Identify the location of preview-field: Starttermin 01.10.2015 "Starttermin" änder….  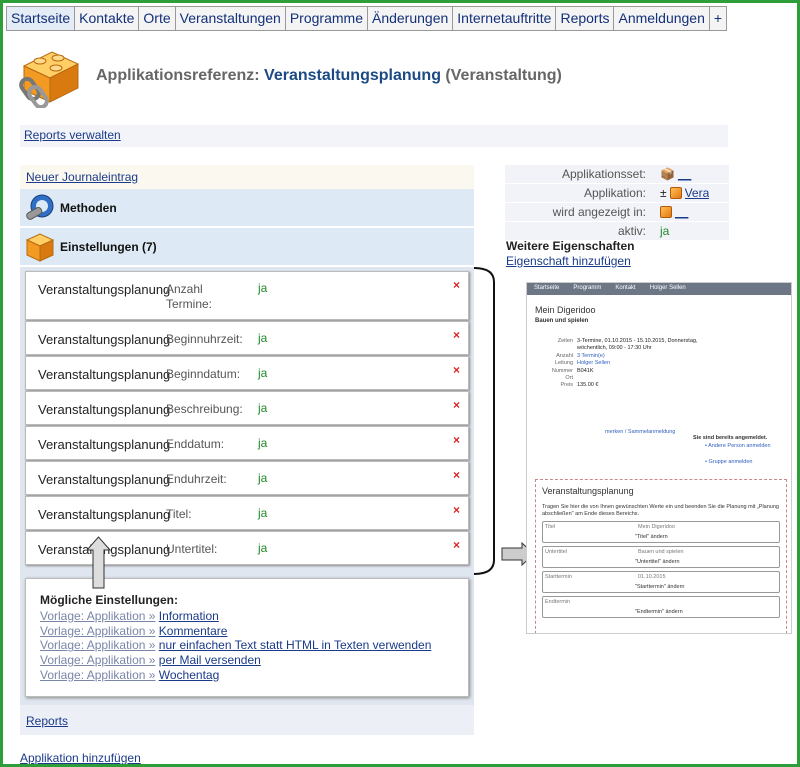
(661, 582).